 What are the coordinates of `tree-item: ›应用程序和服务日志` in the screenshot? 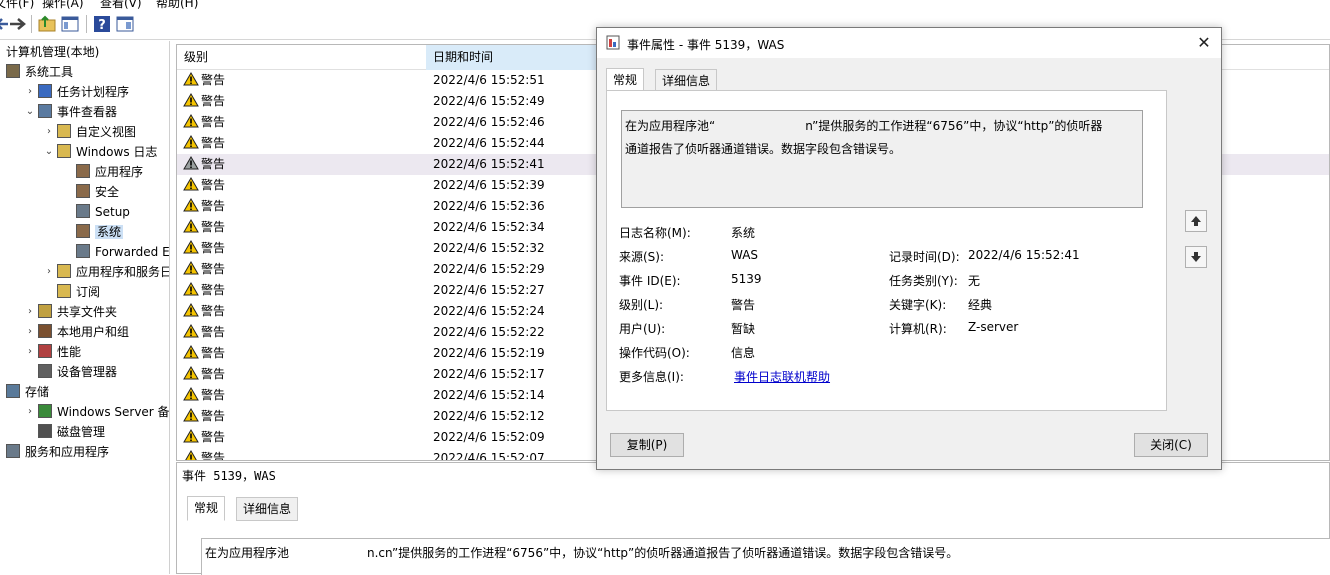 It's located at (108, 272).